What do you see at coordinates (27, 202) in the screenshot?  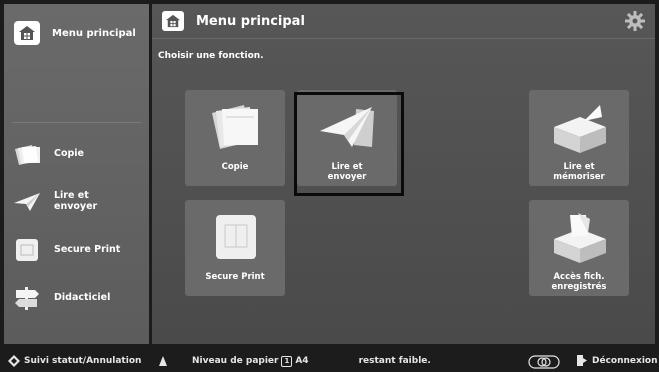 I see `scan-send-icon` at bounding box center [27, 202].